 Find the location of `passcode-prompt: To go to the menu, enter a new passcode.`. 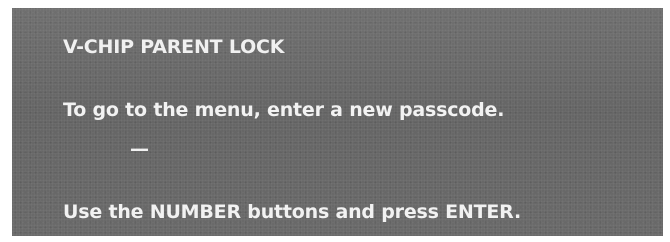

passcode-prompt: To go to the menu, enter a new passcode. is located at coordinates (284, 110).